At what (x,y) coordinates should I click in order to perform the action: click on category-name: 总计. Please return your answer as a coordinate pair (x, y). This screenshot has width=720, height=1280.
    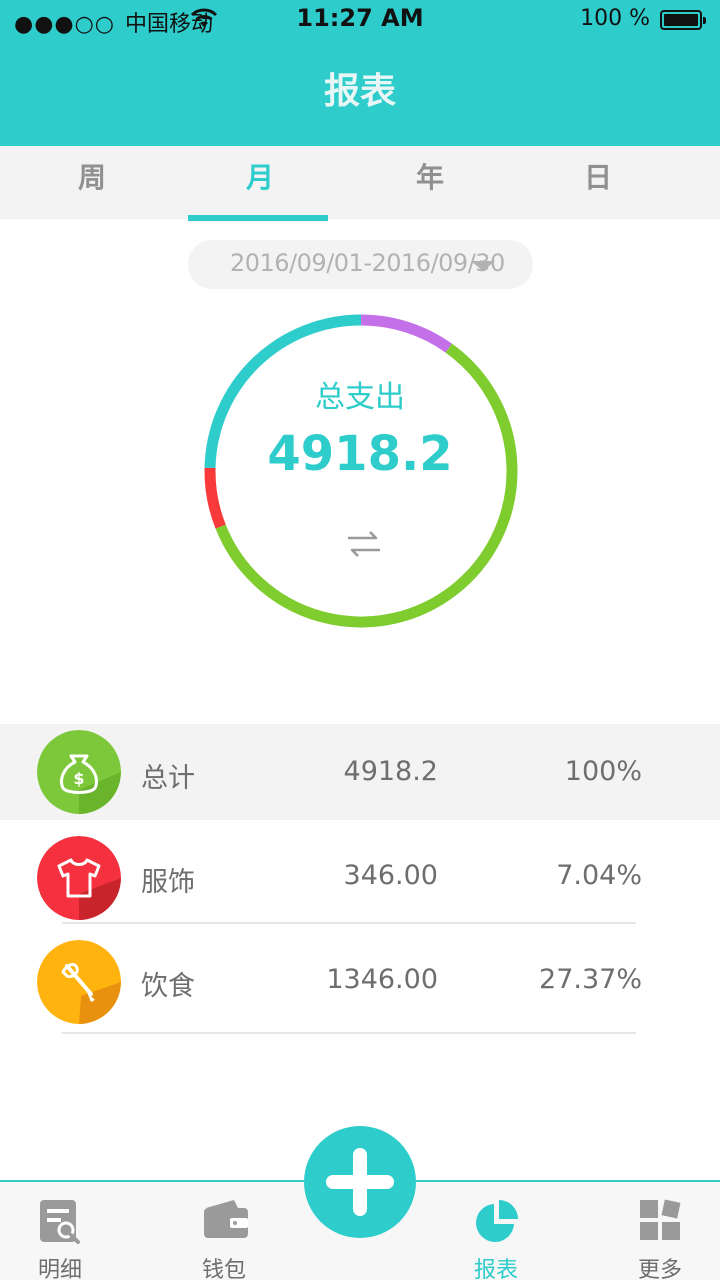
    Looking at the image, I should click on (168, 778).